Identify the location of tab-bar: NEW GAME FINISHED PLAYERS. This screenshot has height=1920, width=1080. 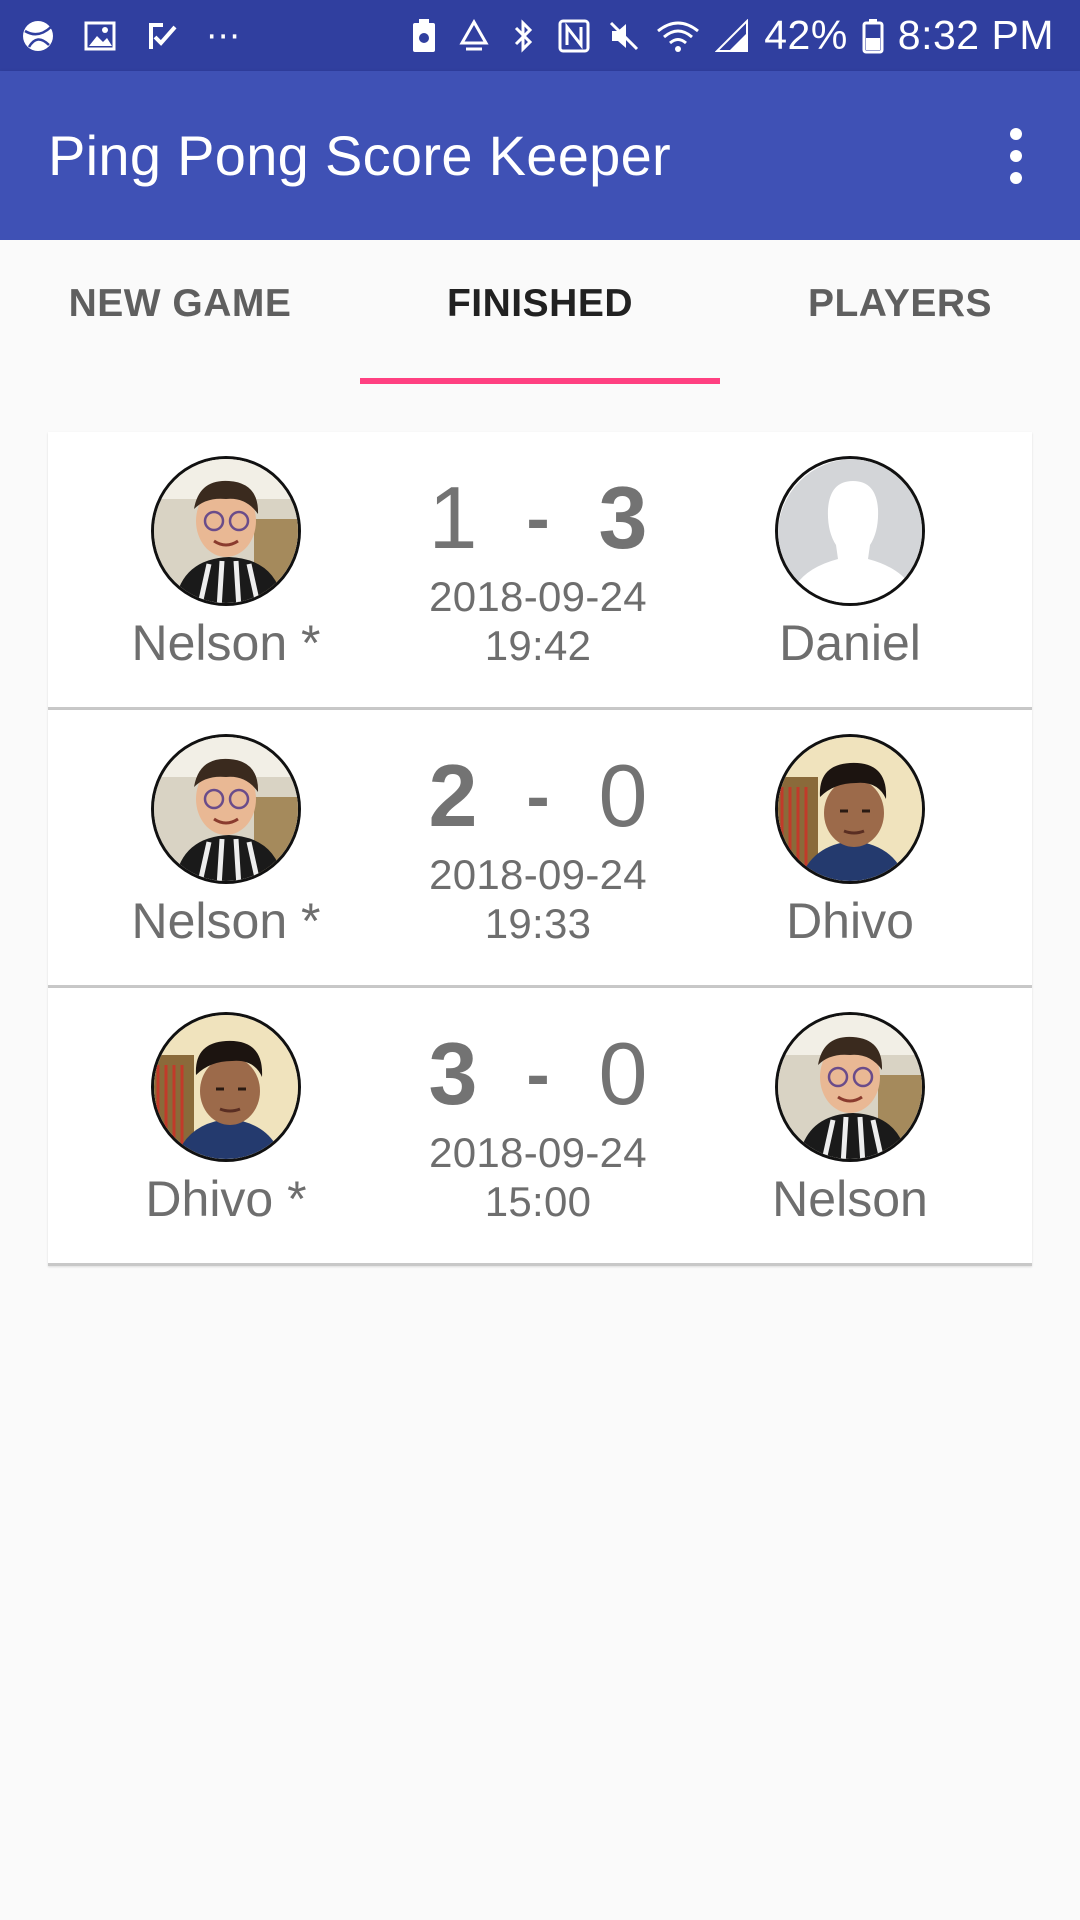
(540, 312).